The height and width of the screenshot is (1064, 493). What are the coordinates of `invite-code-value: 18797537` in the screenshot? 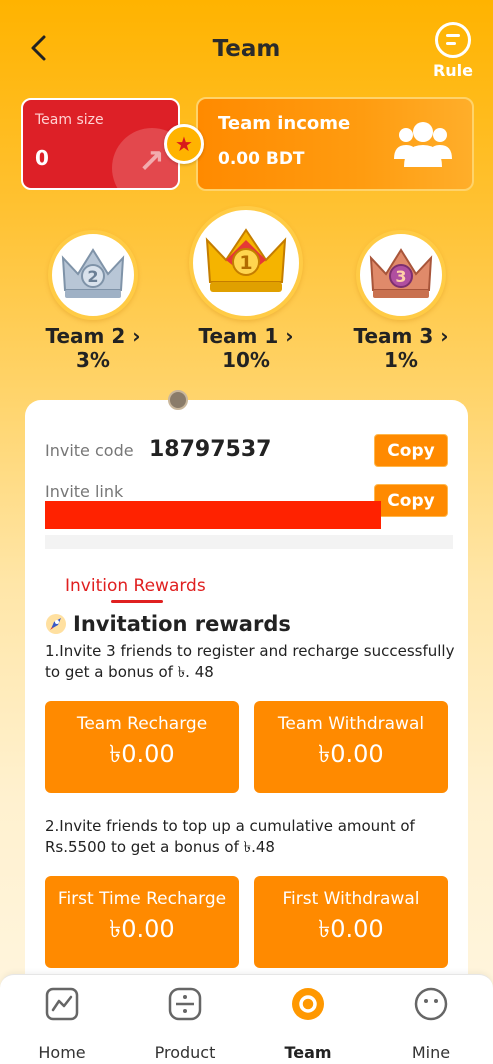 It's located at (210, 449).